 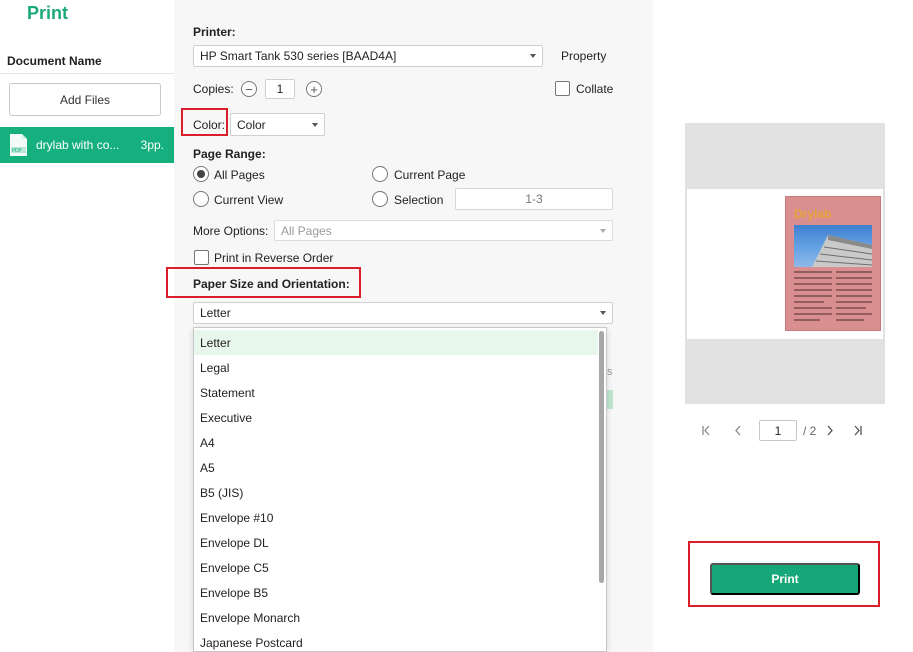 I want to click on total-pages: / 2, so click(x=810, y=431).